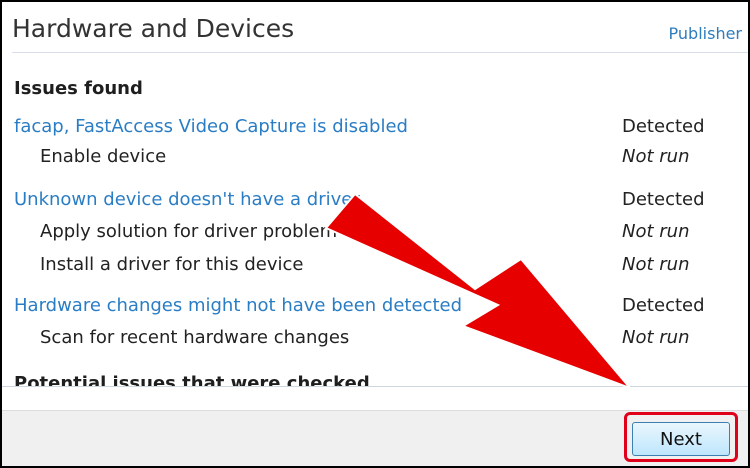 The height and width of the screenshot is (468, 750). Describe the element at coordinates (705, 33) in the screenshot. I see `publisher-link: Publisher` at that location.